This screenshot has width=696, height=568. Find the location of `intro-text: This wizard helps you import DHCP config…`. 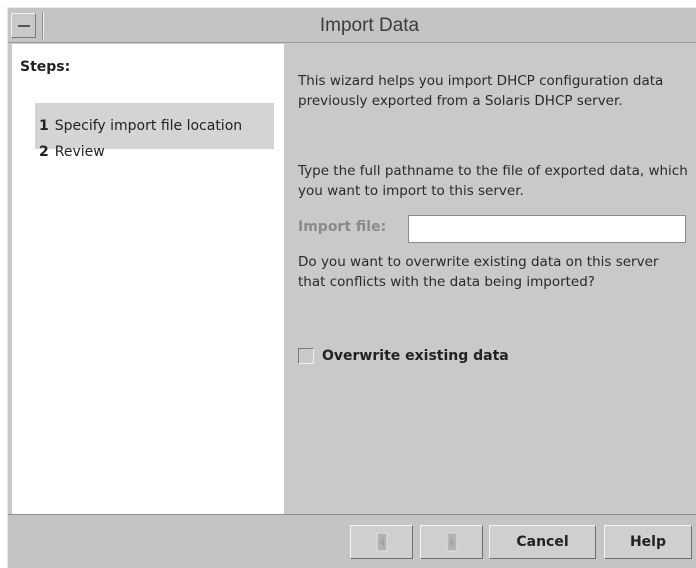

intro-text: This wizard helps you import DHCP config… is located at coordinates (481, 91).